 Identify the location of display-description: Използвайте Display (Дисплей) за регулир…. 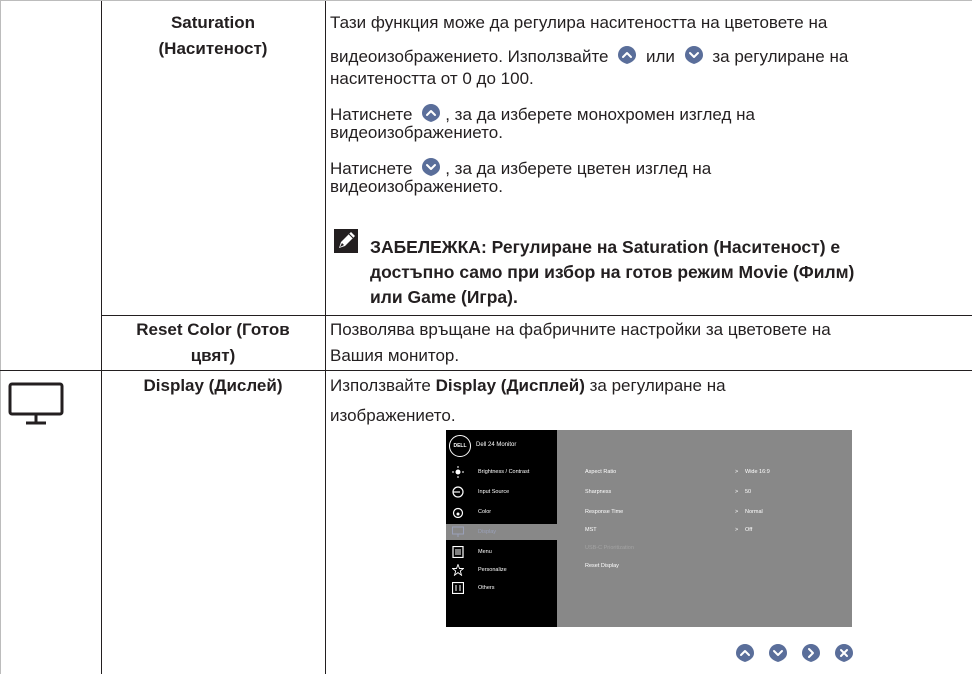
(528, 400).